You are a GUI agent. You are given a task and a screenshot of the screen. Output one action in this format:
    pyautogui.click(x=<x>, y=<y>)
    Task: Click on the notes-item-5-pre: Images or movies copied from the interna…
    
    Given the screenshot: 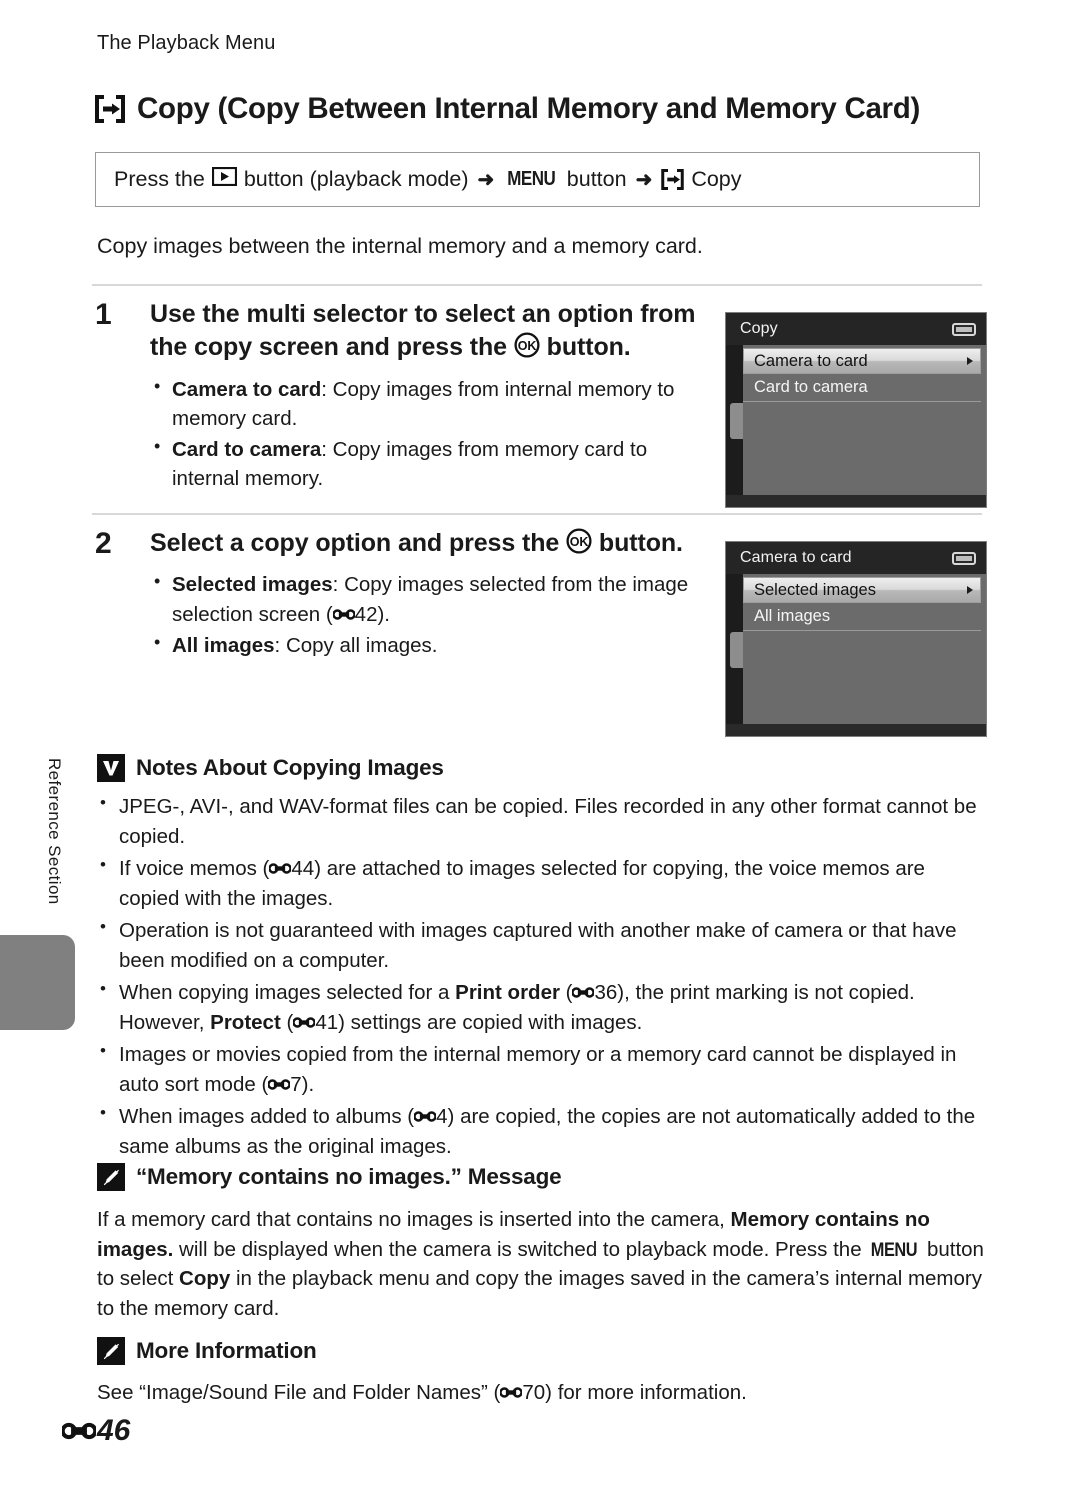 What is the action you would take?
    pyautogui.click(x=538, y=1069)
    